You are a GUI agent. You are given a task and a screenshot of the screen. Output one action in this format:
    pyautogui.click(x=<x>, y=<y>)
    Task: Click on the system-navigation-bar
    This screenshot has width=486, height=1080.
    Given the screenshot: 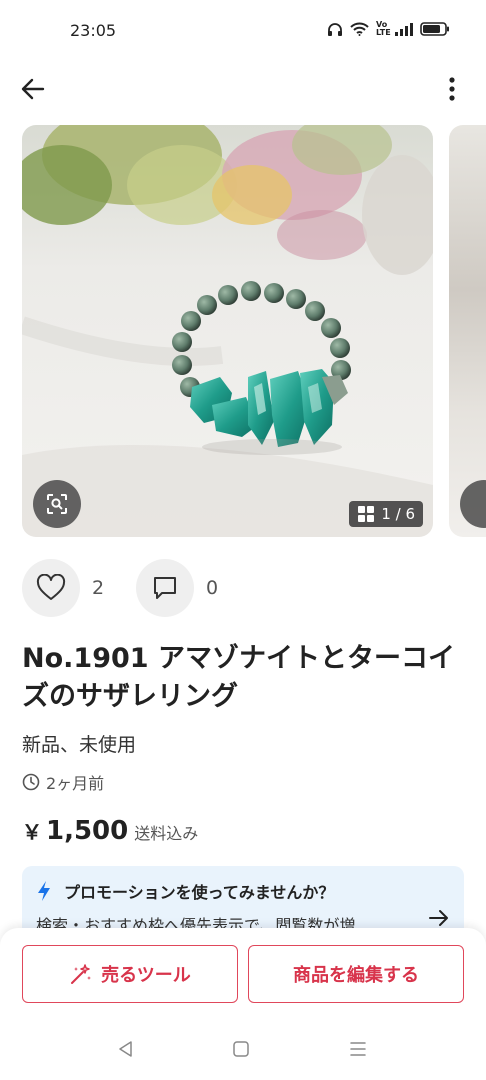 What is the action you would take?
    pyautogui.click(x=243, y=1054)
    